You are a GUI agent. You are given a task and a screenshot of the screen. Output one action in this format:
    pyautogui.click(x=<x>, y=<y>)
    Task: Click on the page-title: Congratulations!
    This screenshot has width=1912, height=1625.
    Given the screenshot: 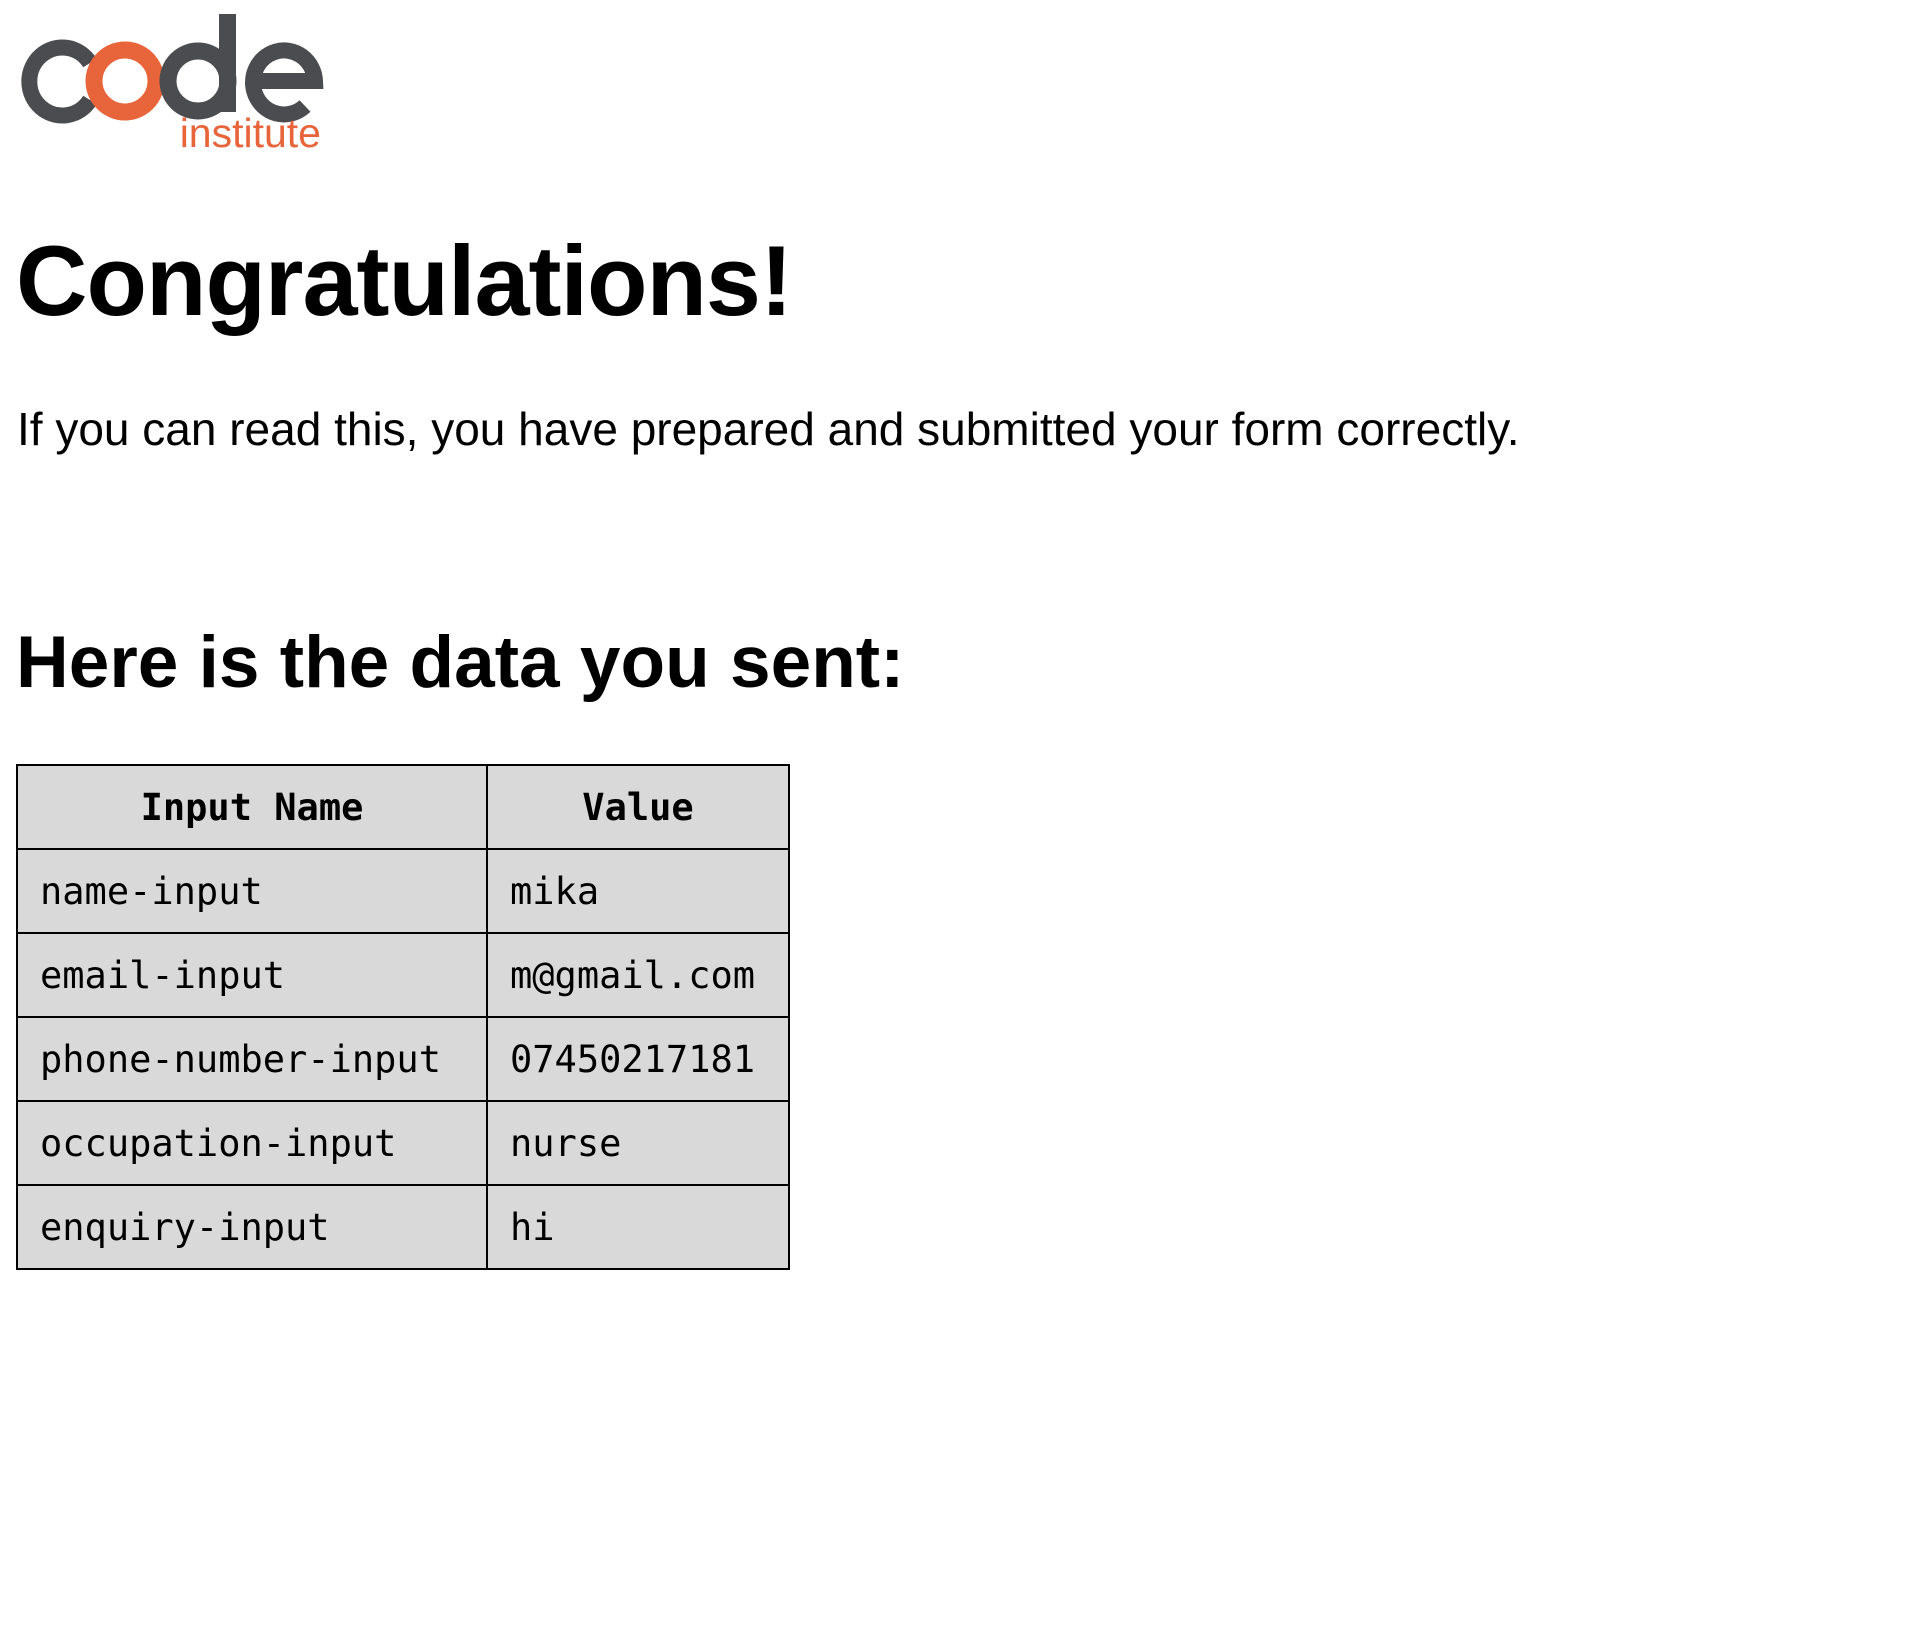 What is the action you would take?
    pyautogui.click(x=404, y=280)
    